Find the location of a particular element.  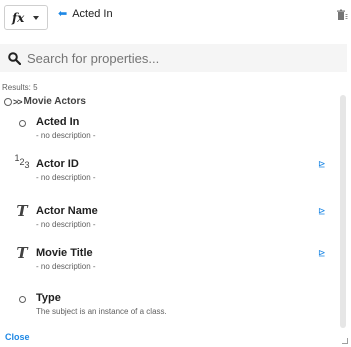

search-input is located at coordinates (177, 58).